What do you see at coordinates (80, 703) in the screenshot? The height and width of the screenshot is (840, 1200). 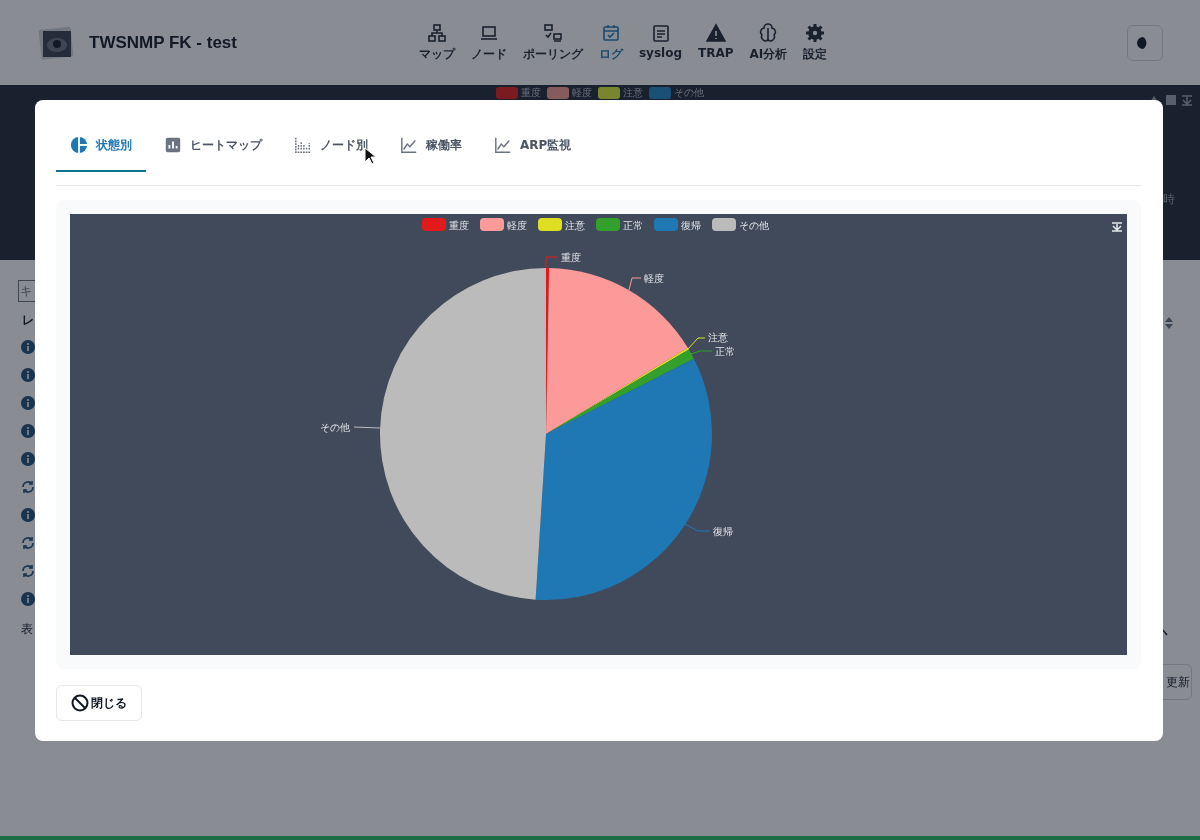 I see `prohibited-icon` at bounding box center [80, 703].